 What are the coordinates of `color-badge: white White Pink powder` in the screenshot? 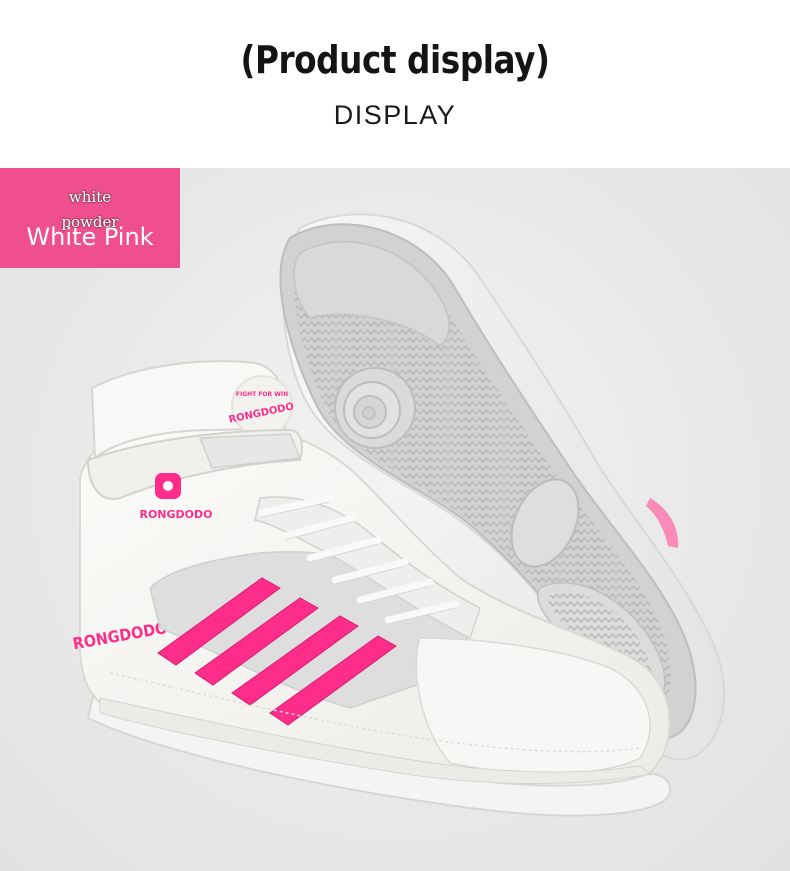 It's located at (90, 218).